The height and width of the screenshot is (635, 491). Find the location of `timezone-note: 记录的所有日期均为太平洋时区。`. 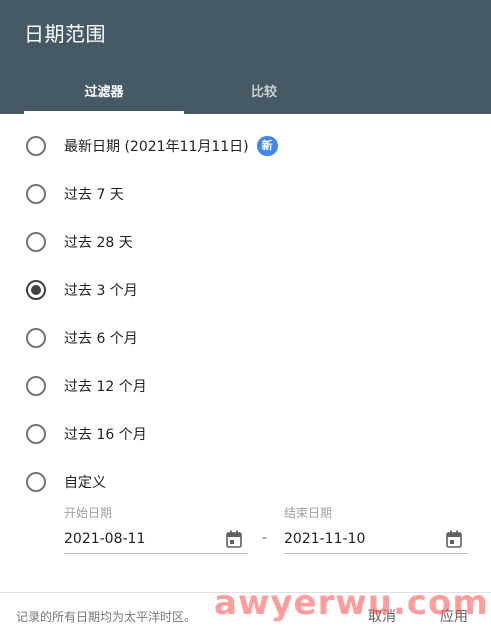

timezone-note: 记录的所有日期均为太平洋时区。 is located at coordinates (106, 617).